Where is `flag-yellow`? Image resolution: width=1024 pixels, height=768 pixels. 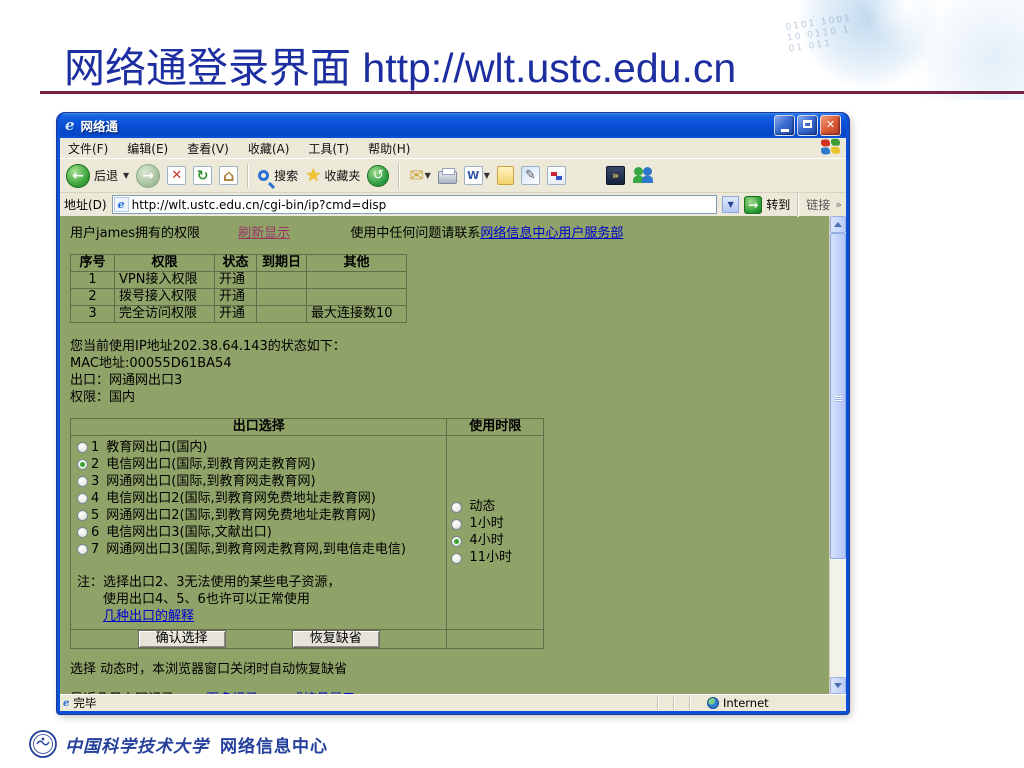
flag-yellow is located at coordinates (835, 150).